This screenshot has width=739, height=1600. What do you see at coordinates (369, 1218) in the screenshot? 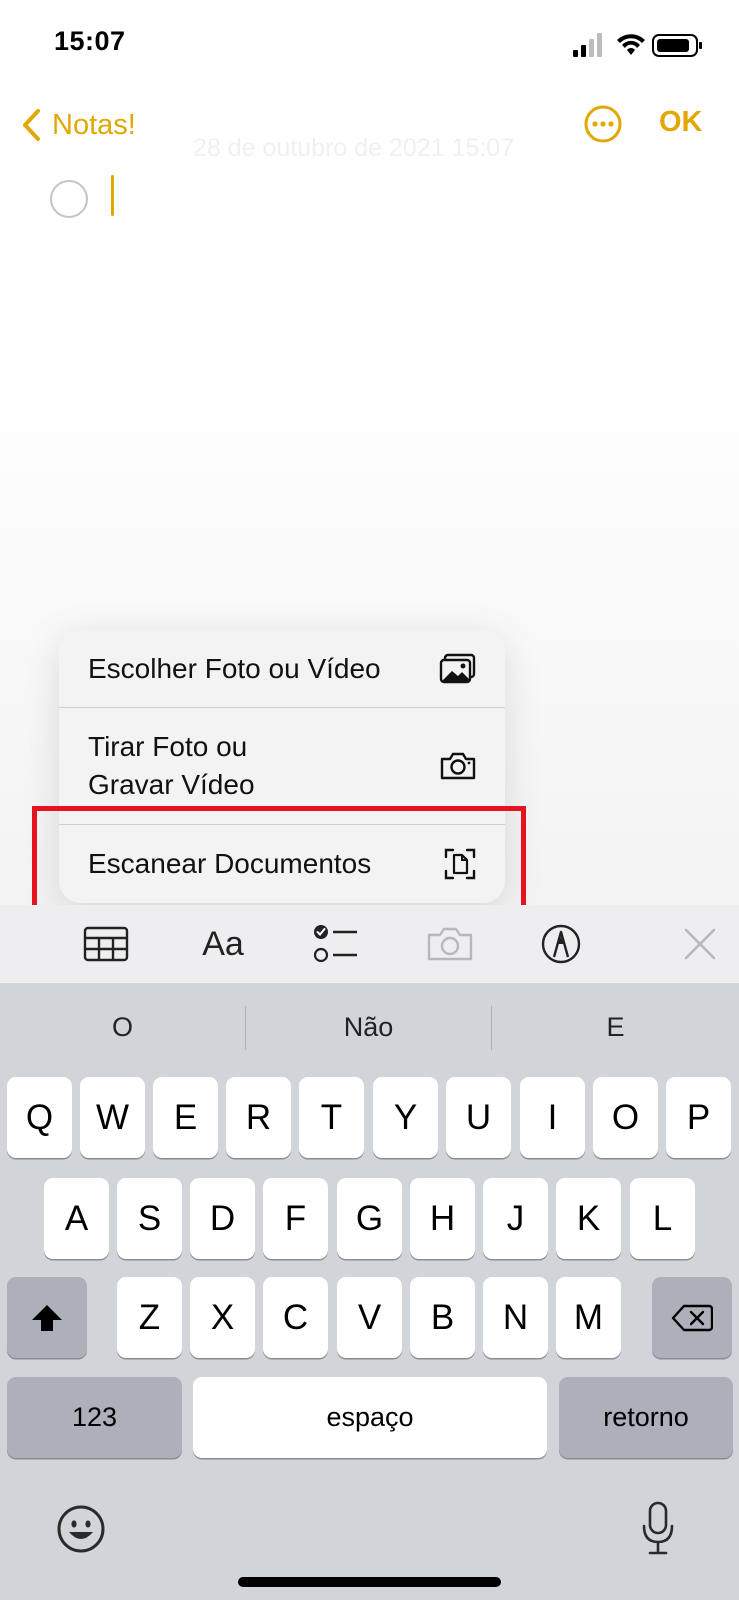
I see `key-g: G` at bounding box center [369, 1218].